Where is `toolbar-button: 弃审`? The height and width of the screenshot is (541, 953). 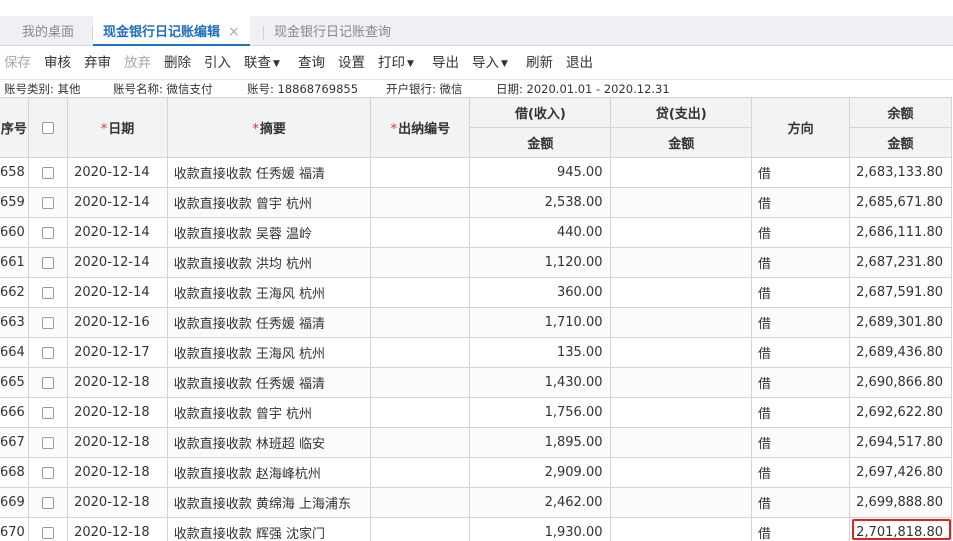
toolbar-button: 弃审 is located at coordinates (97, 63).